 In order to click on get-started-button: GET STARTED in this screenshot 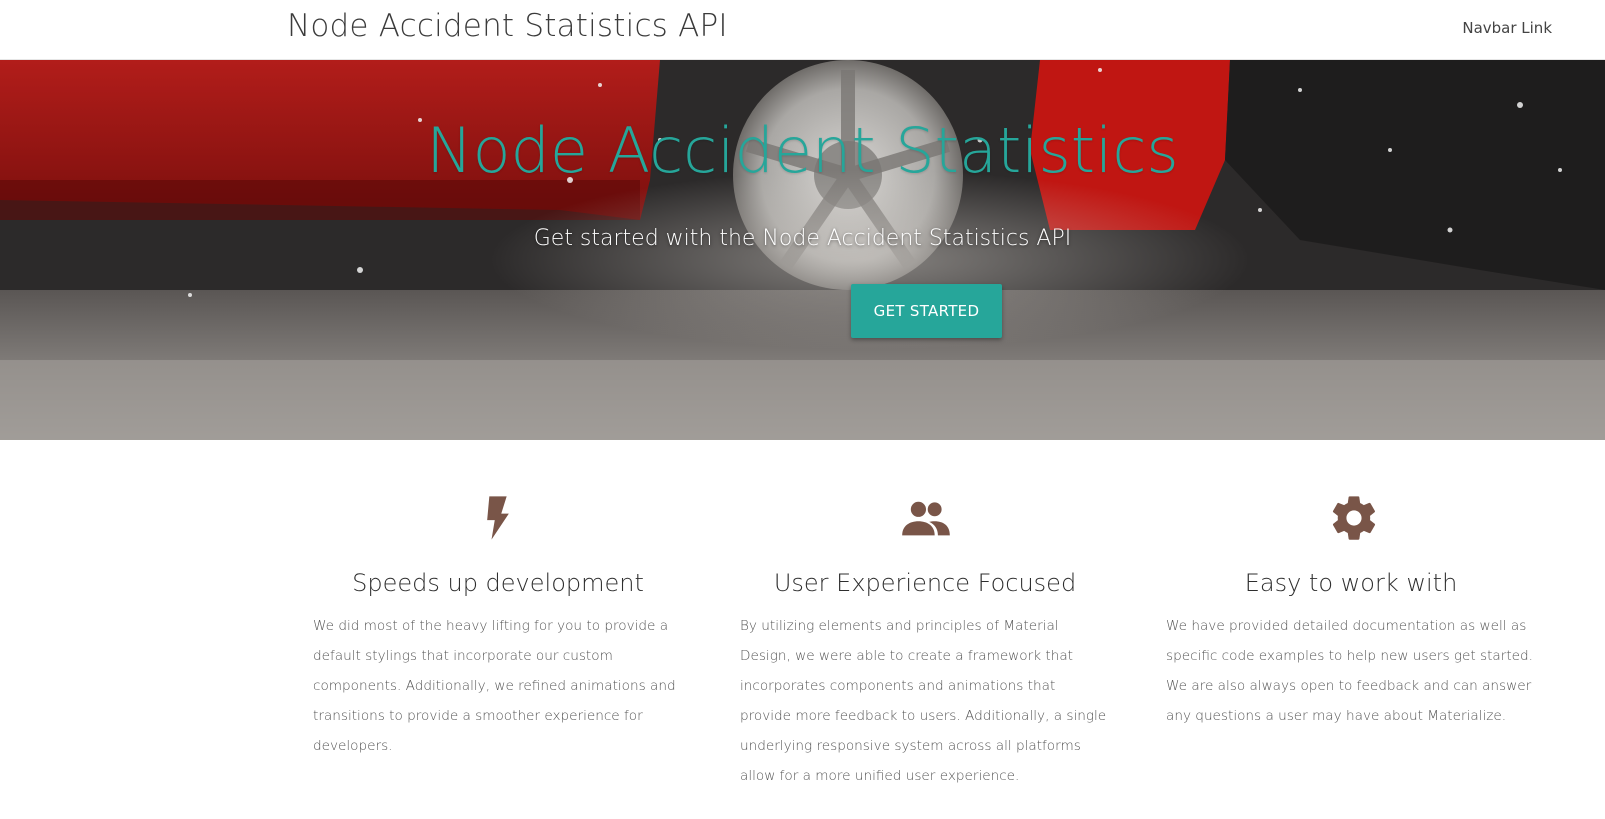, I will do `click(926, 311)`.